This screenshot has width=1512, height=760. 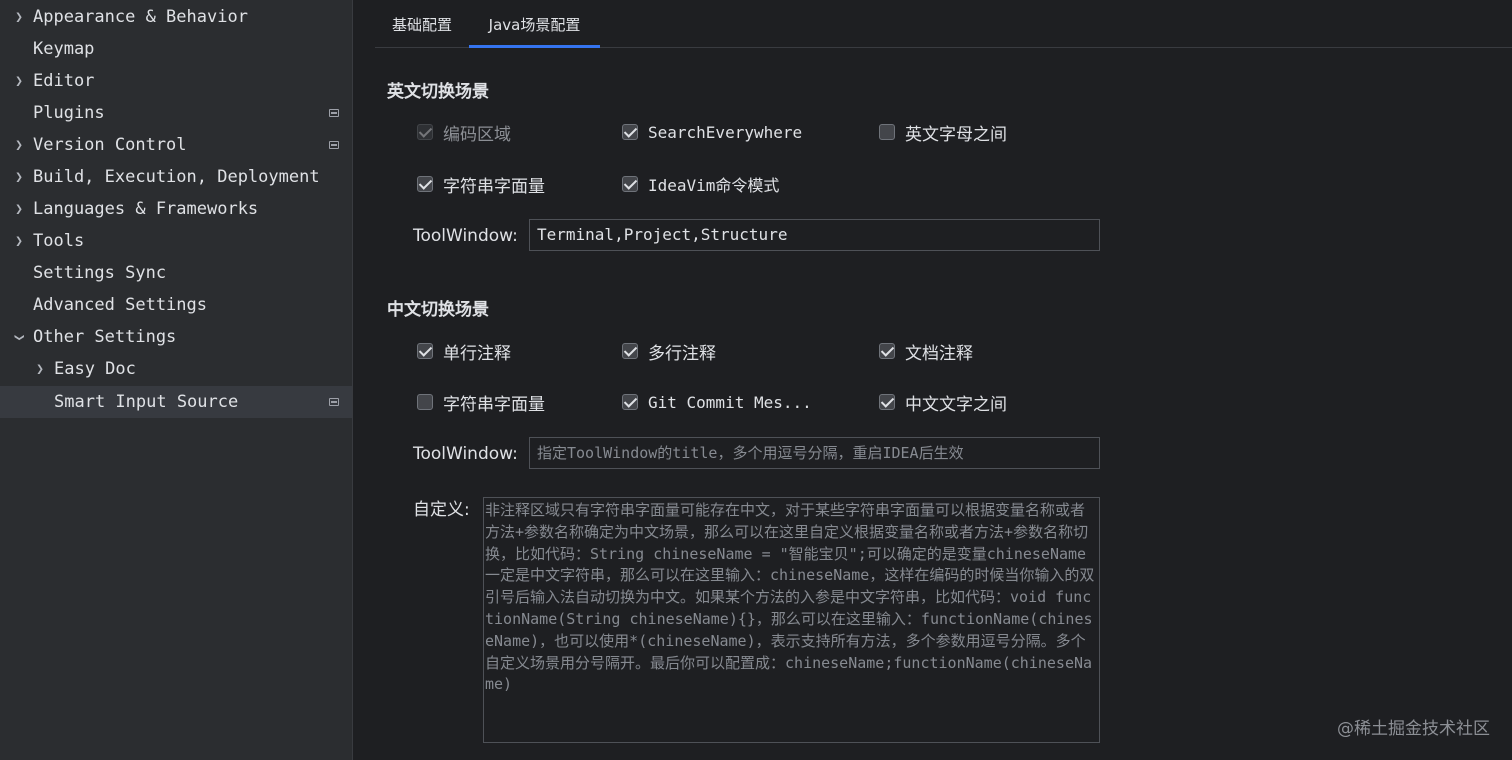 I want to click on sidebar-item-appearance-behavior: ❯ Appearance & Behavior, so click(x=176, y=17).